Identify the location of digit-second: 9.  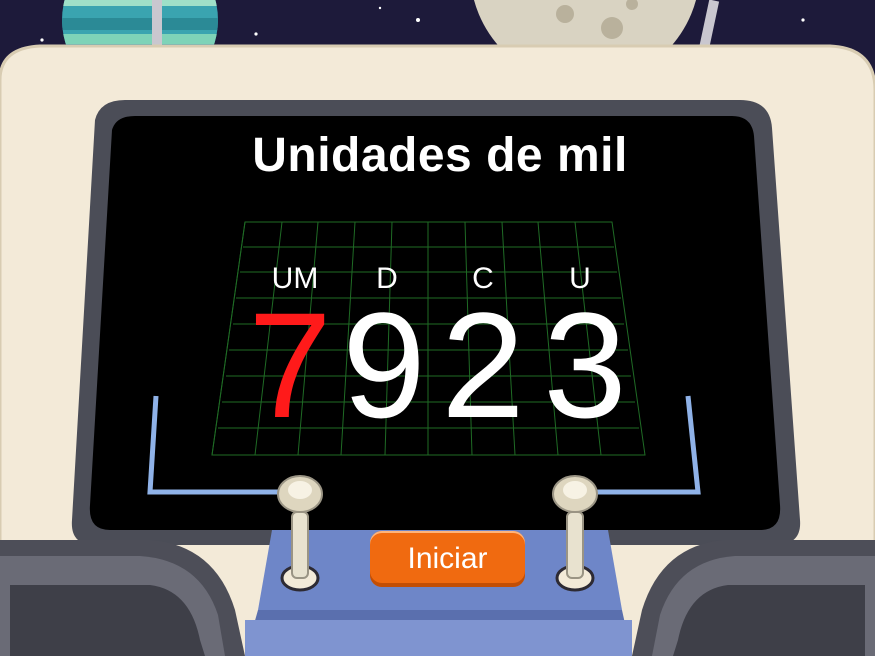
(384, 365).